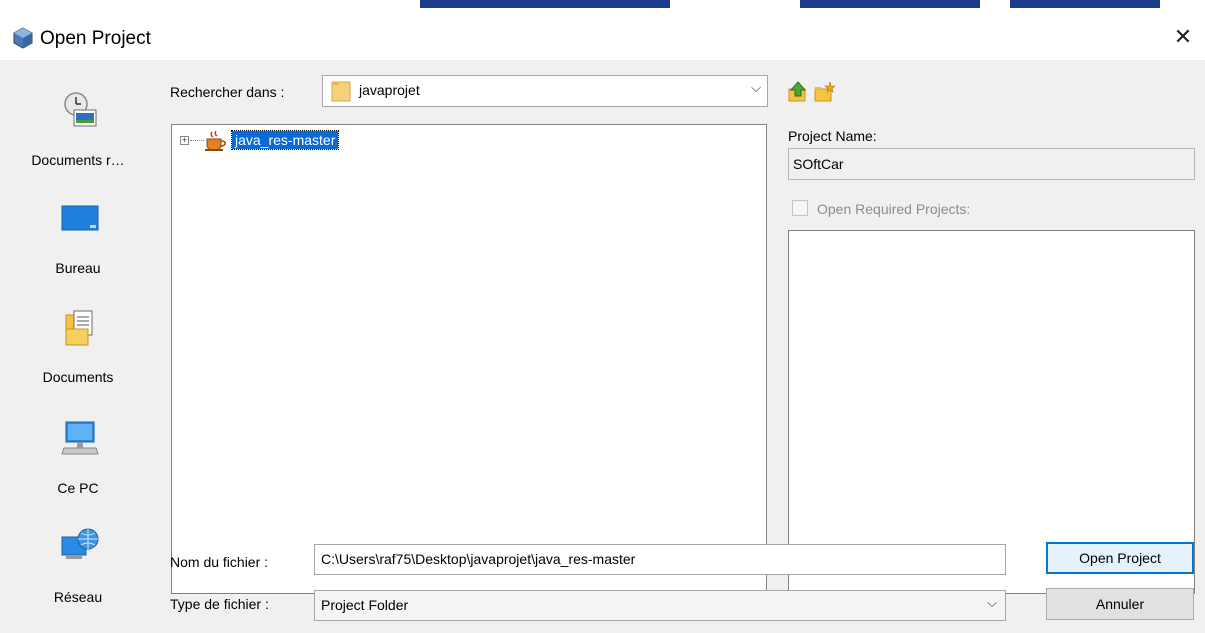  I want to click on place-label: Bureau, so click(78, 268).